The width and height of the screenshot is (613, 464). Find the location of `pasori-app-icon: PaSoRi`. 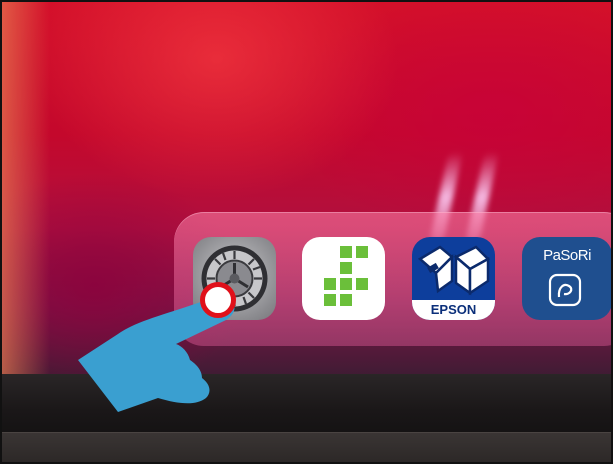

pasori-app-icon: PaSoRi is located at coordinates (566, 278).